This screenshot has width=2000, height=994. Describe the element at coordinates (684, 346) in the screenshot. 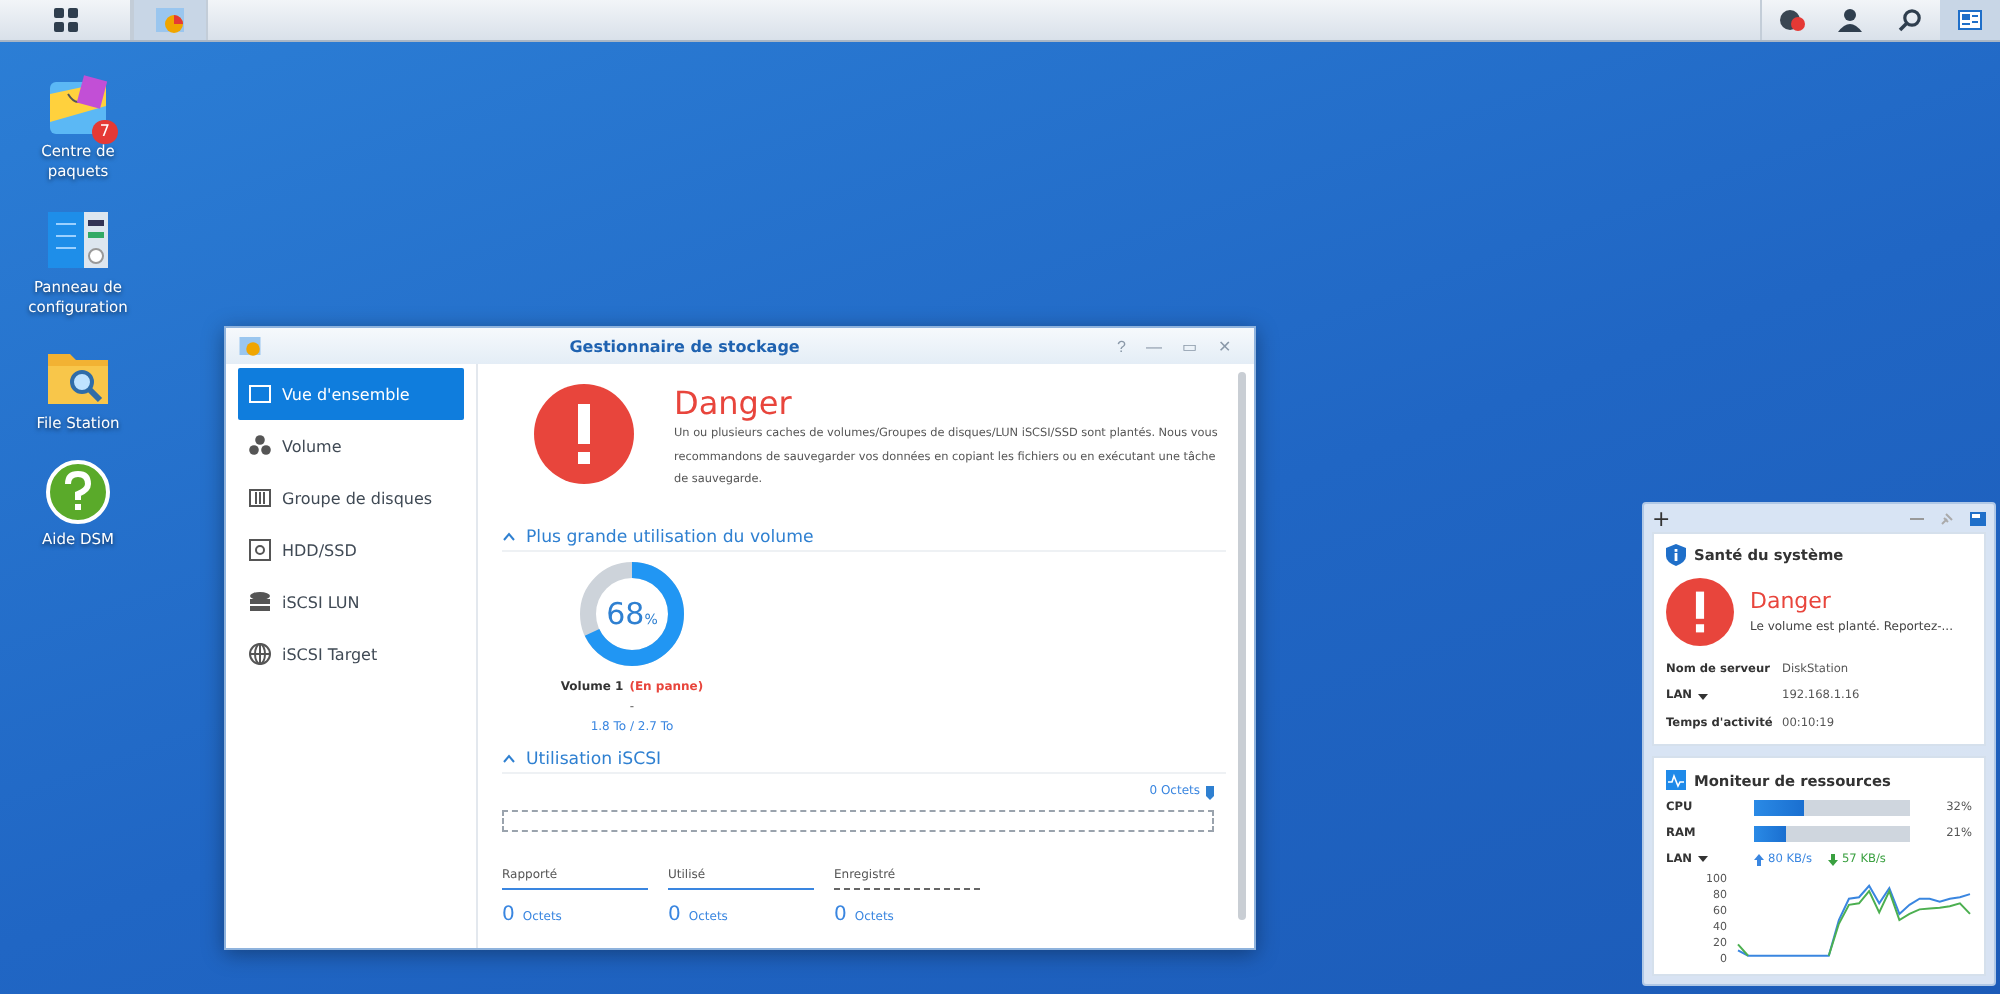

I see `window-title: Gestionnaire de stockage` at that location.